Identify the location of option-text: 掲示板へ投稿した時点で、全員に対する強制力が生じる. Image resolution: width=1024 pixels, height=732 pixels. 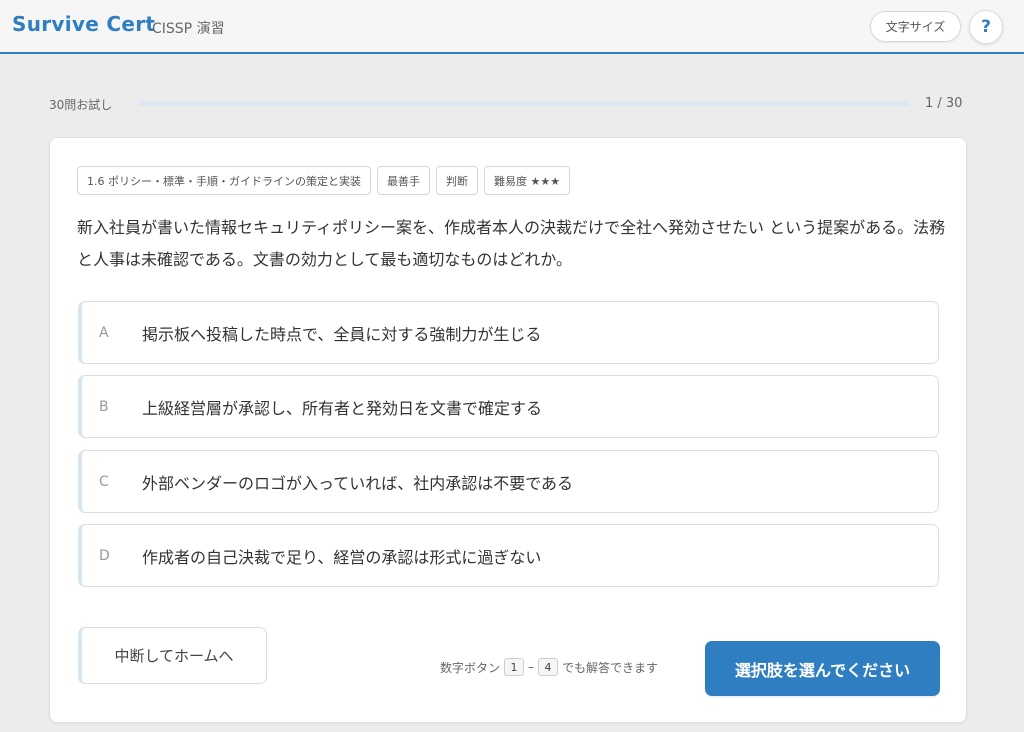
(342, 334).